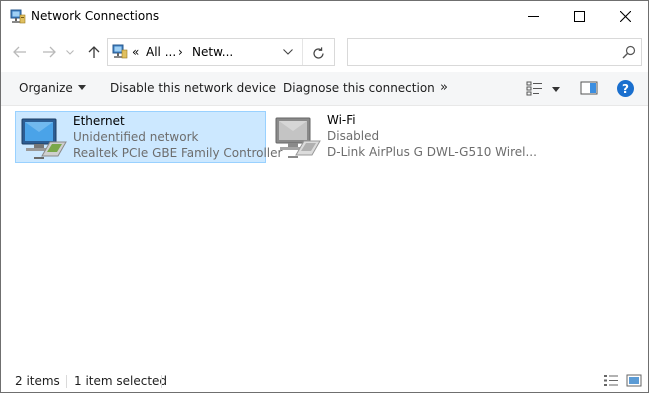  Describe the element at coordinates (81, 87) in the screenshot. I see `caret-down-icon` at that location.